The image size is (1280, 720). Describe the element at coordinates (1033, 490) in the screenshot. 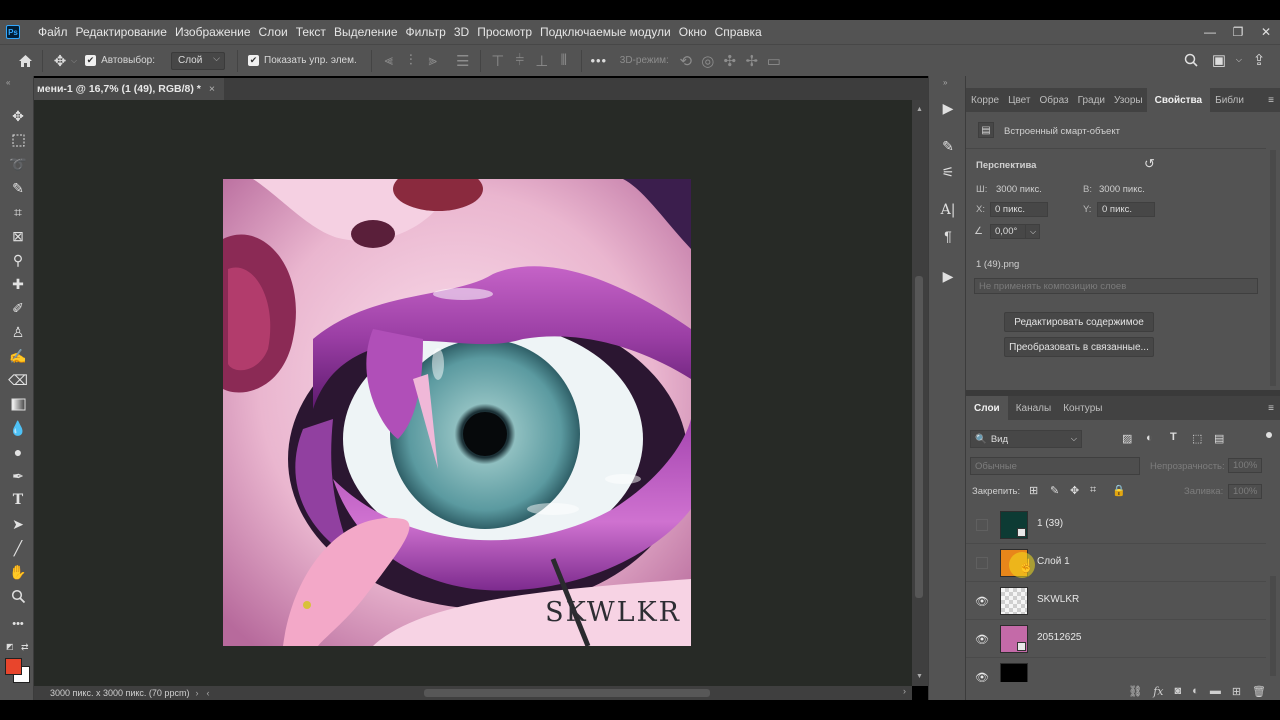

I see `lock-transparent-icon: ⊞` at that location.